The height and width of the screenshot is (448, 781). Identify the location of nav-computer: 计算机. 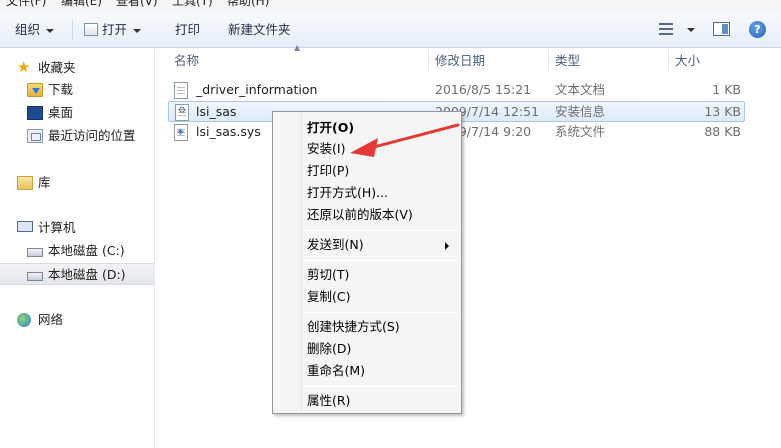
(77, 228).